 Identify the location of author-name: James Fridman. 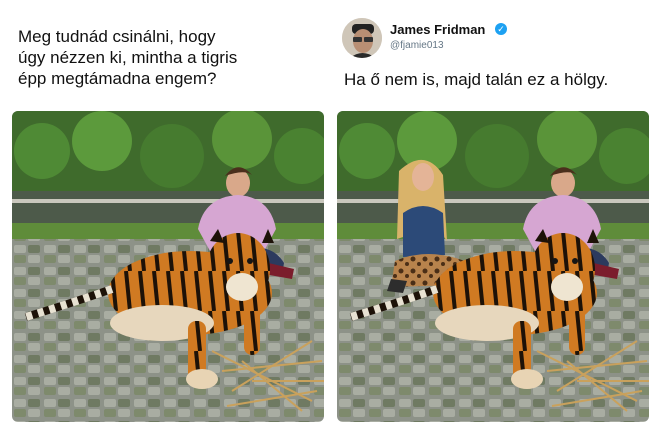
(437, 29).